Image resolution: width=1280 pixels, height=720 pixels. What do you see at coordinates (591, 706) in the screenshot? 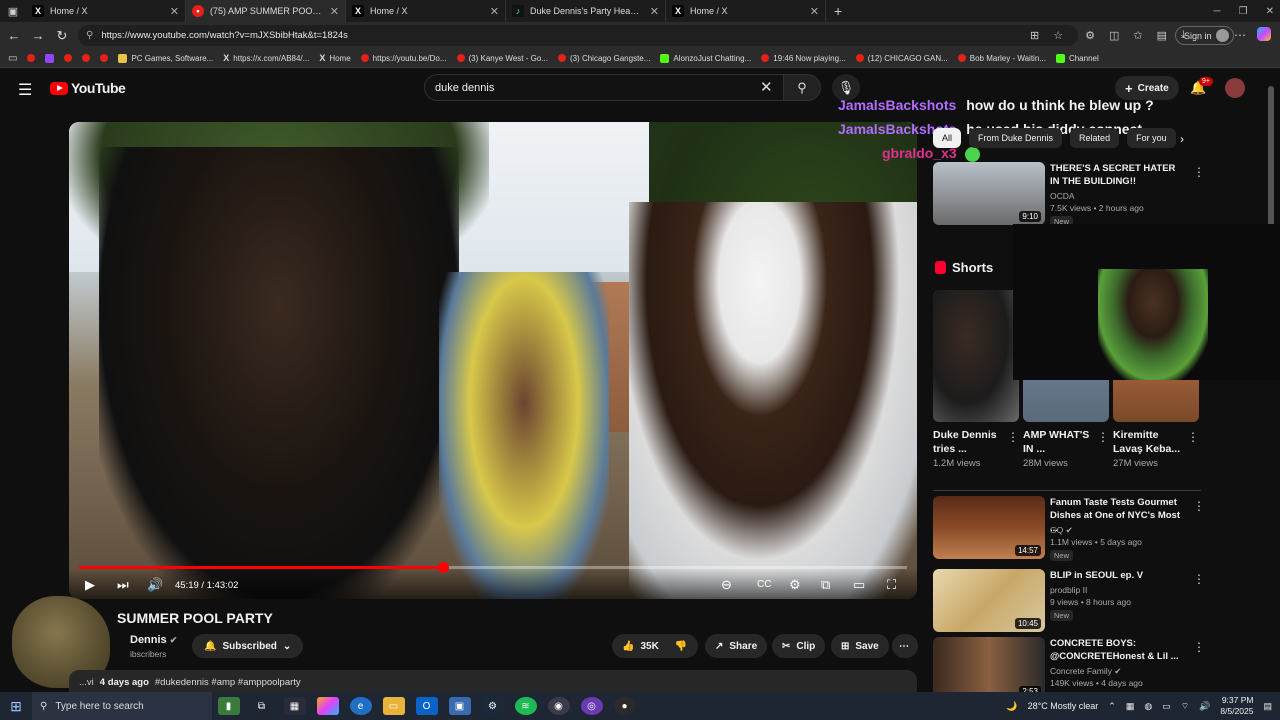
I see `app-icon: ◎` at bounding box center [591, 706].